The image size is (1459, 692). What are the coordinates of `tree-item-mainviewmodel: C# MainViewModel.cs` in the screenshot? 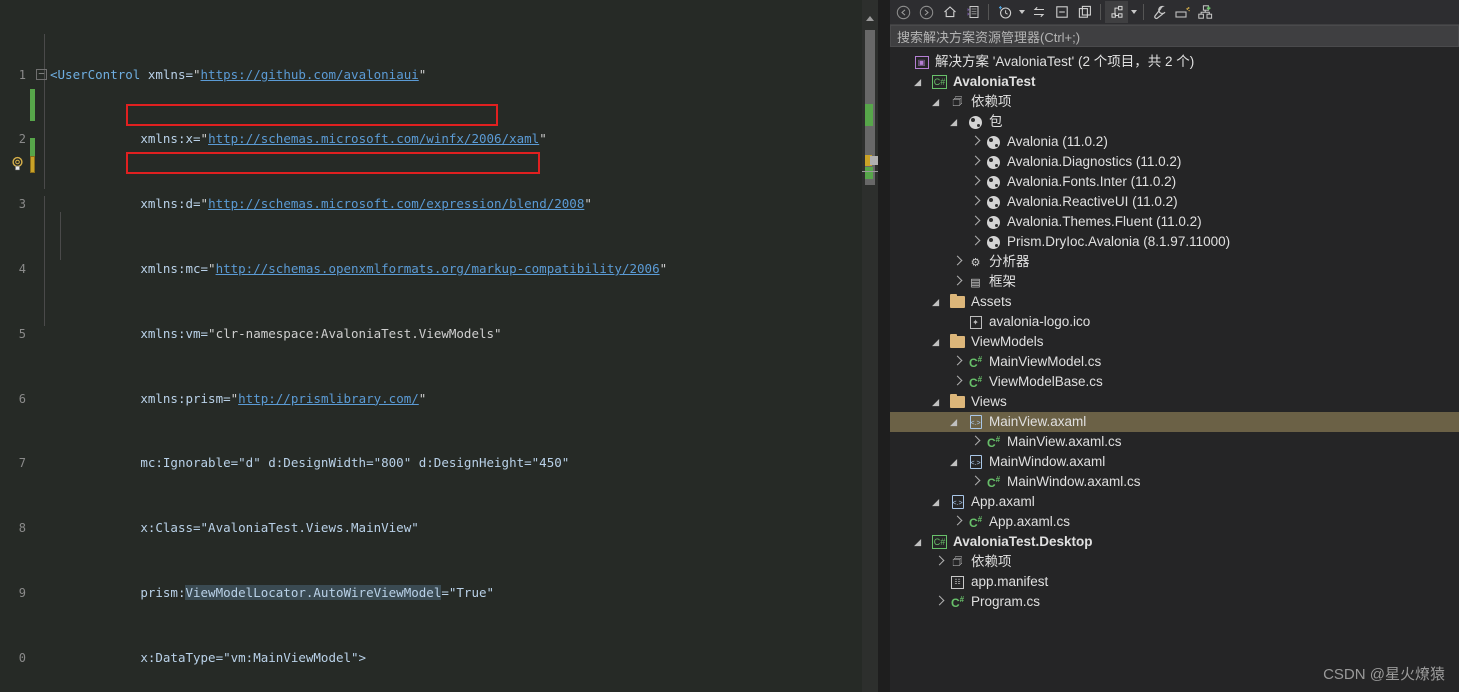 It's located at (1174, 362).